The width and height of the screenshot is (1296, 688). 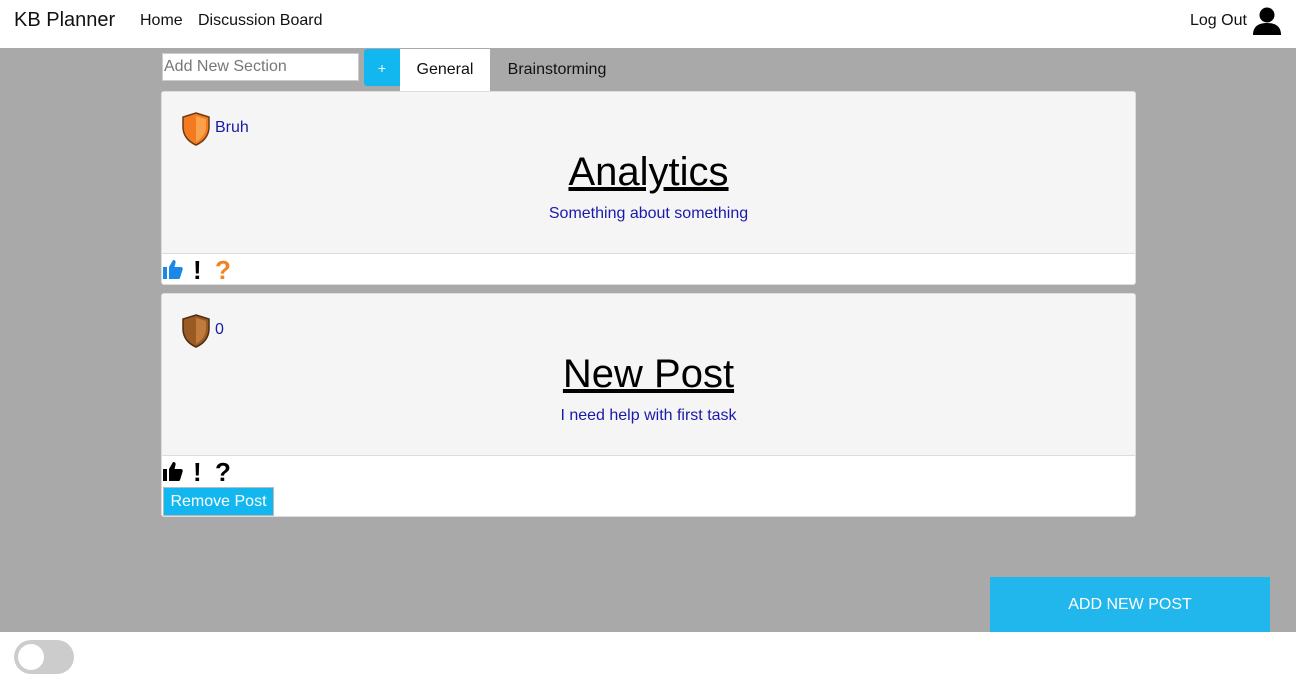 I want to click on add-section-input, so click(x=260, y=67).